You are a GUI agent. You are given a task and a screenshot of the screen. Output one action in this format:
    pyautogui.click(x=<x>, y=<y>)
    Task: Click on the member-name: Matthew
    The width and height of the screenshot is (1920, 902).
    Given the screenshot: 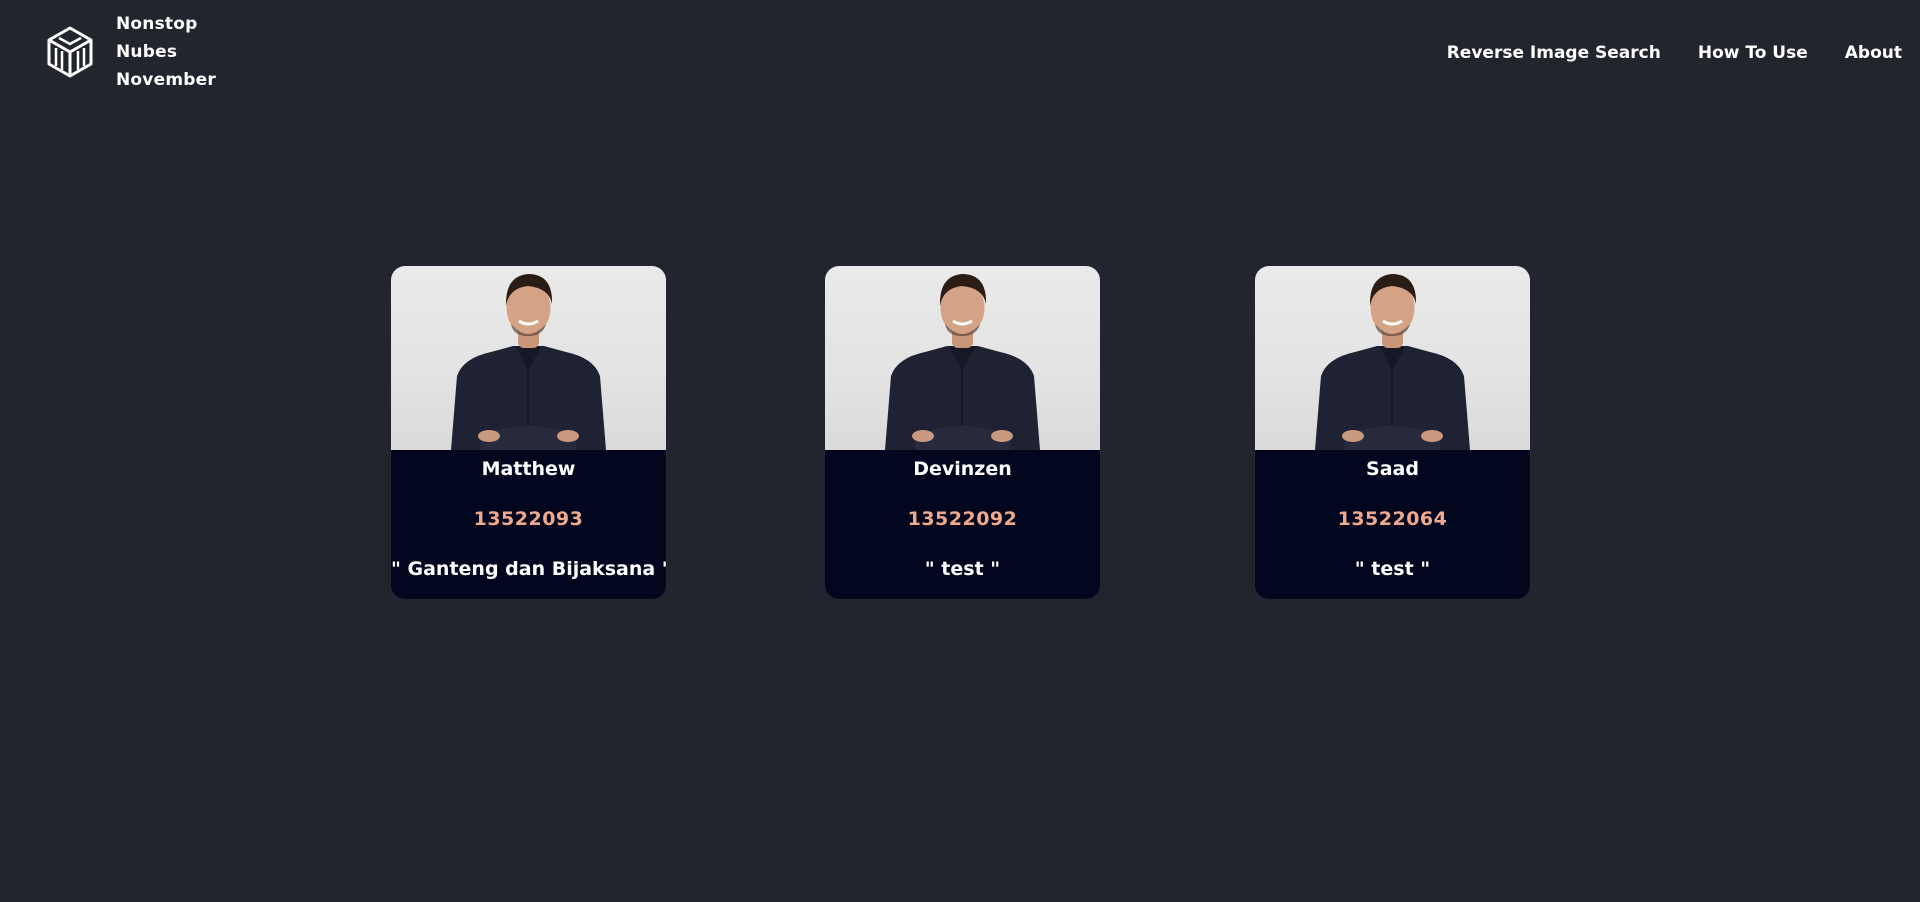 What is the action you would take?
    pyautogui.click(x=528, y=469)
    